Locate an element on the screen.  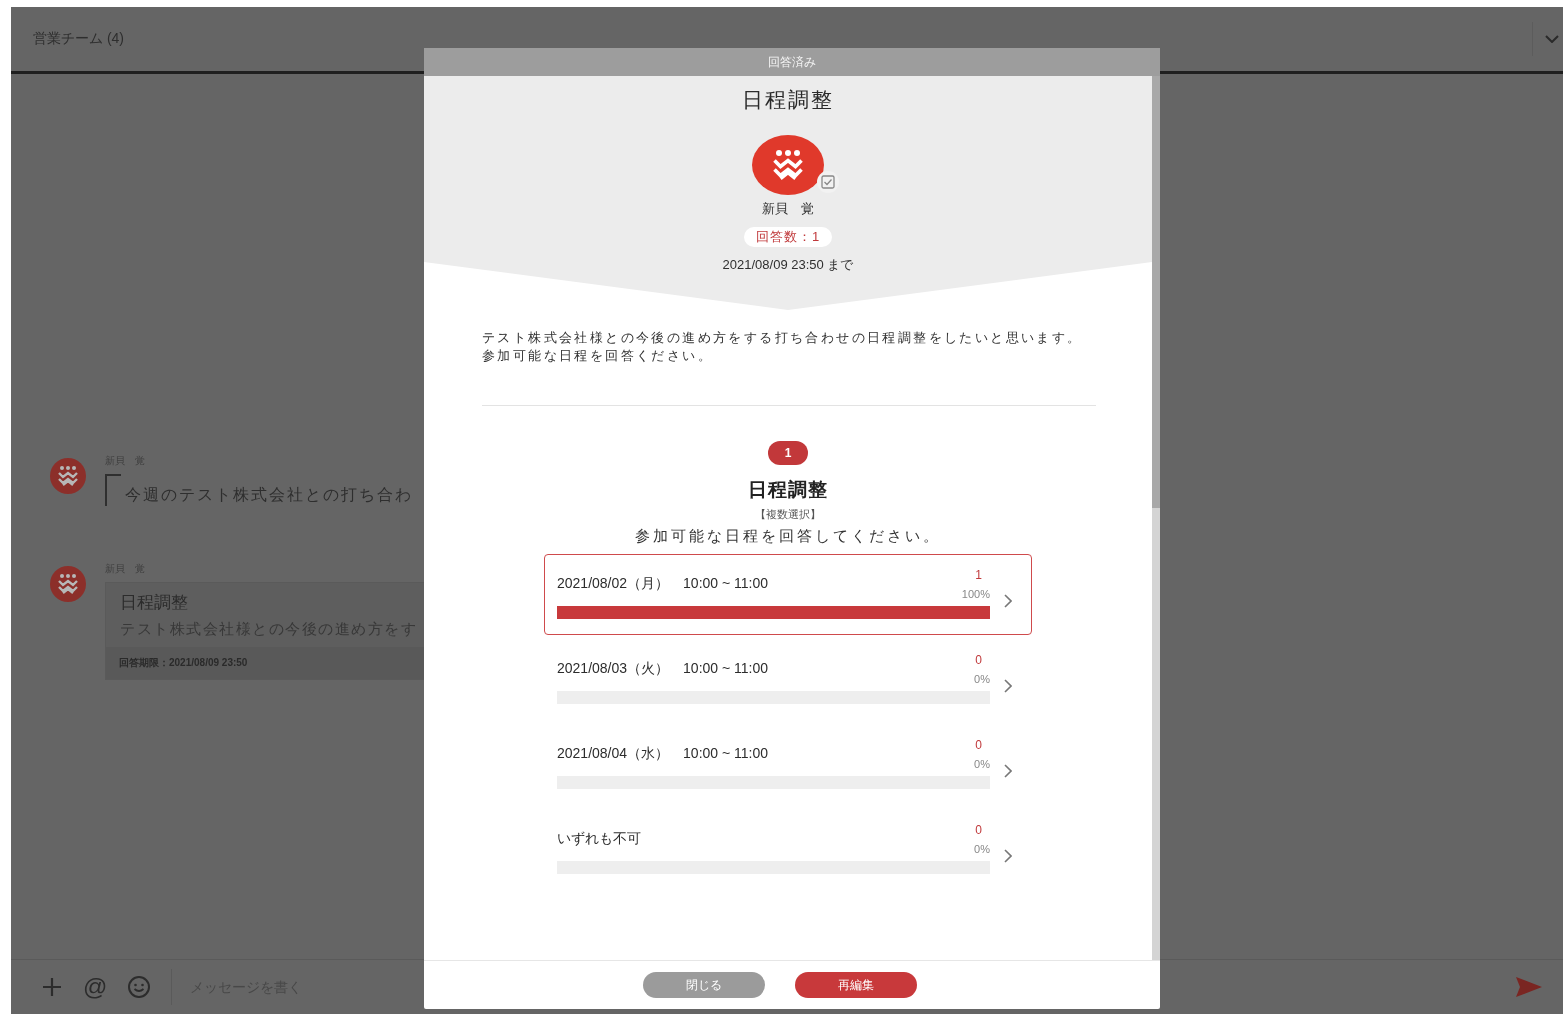
deadline-text: 2021/08/09 23:50 まで is located at coordinates (788, 265).